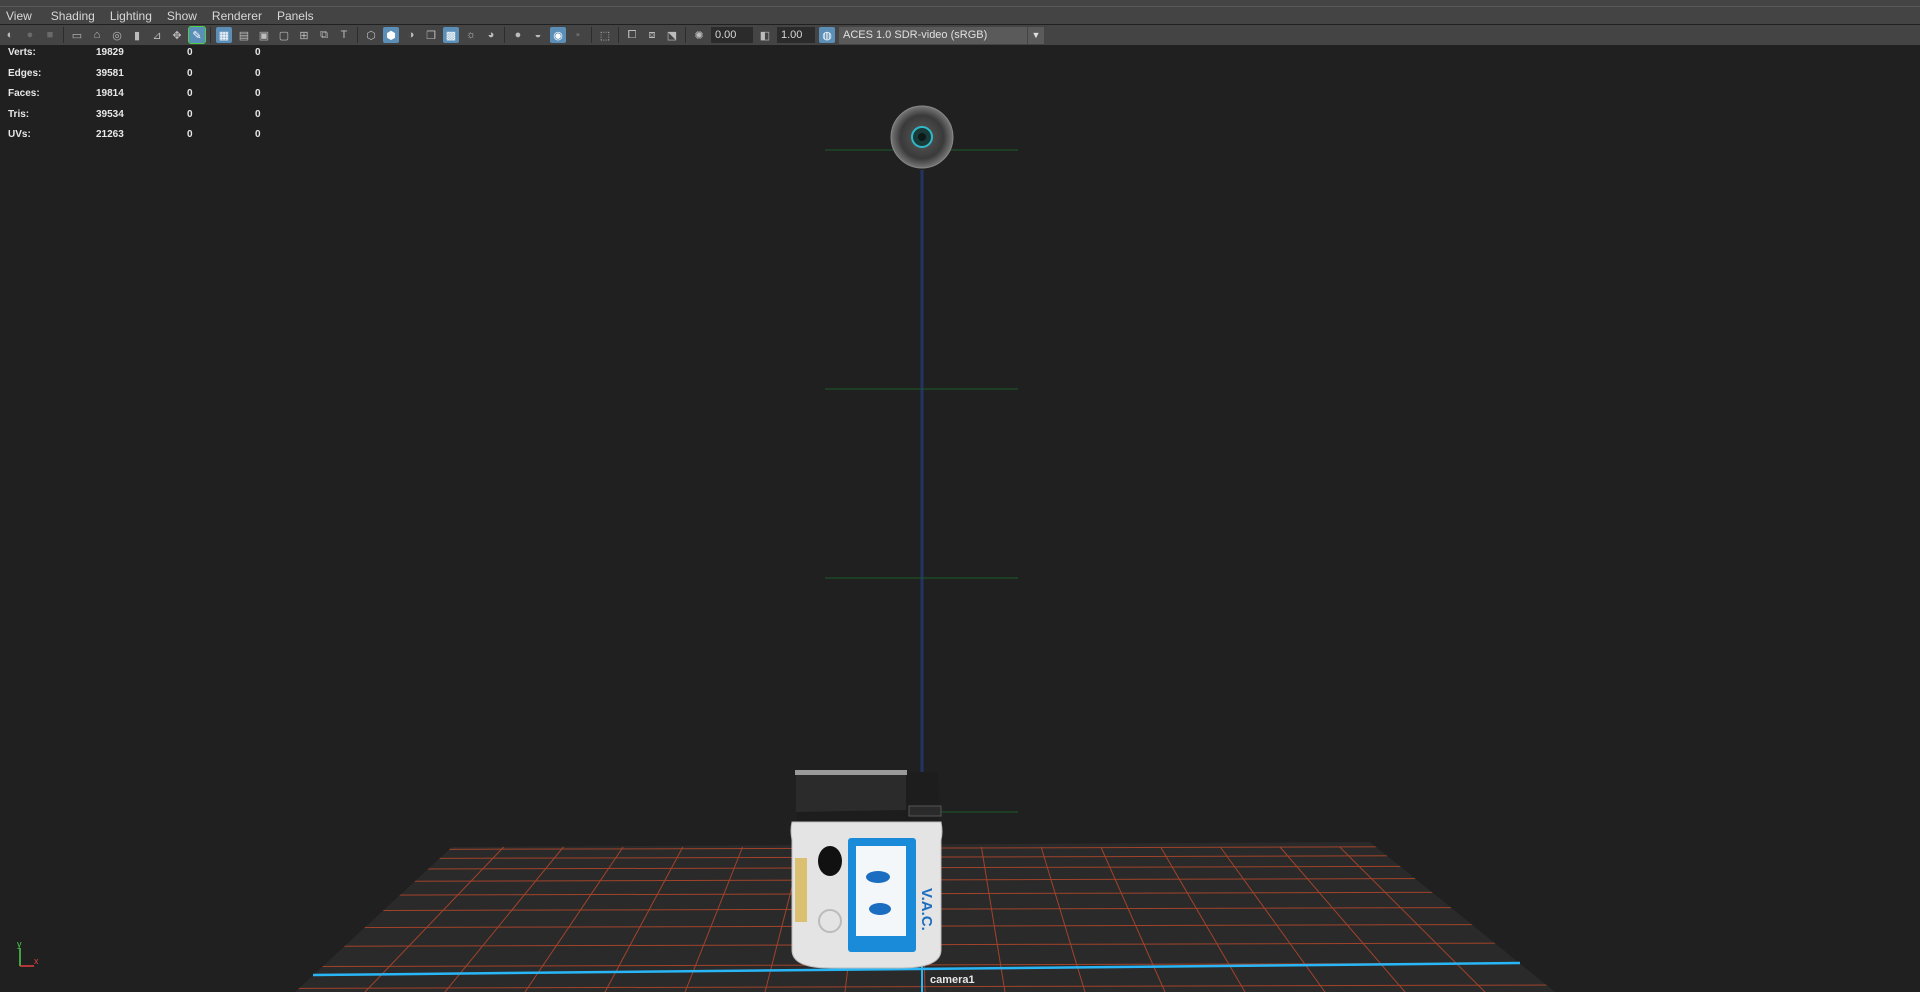  I want to click on ambient-occlusion-icon: ●, so click(518, 35).